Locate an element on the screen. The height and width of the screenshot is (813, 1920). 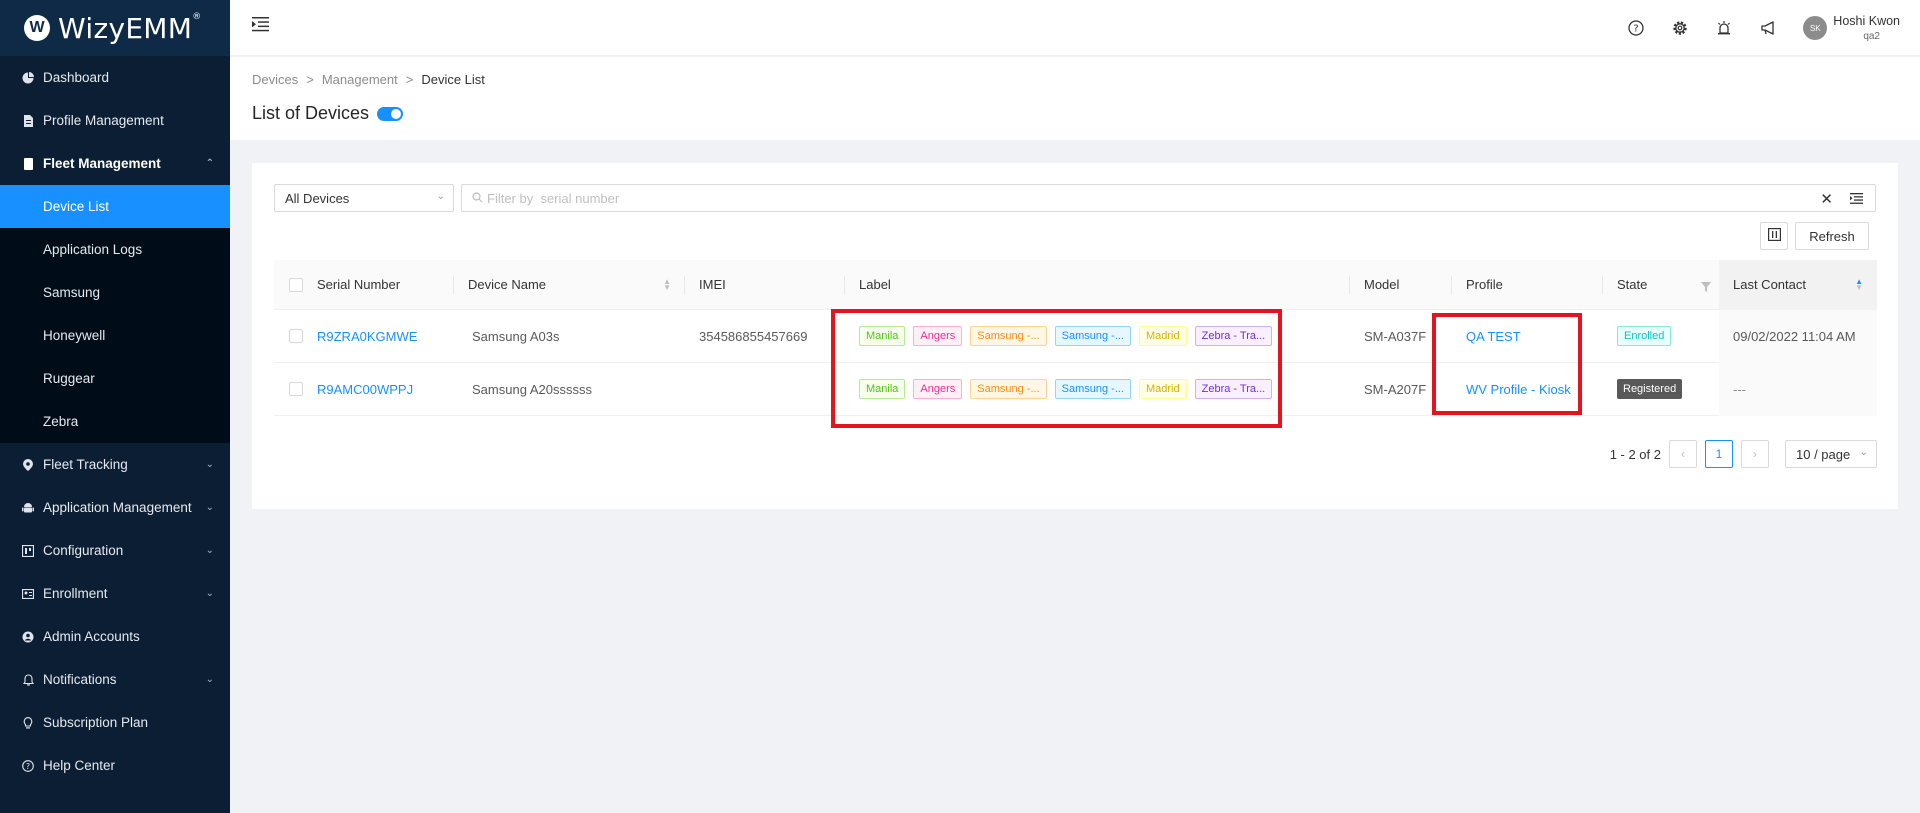
sidebar-item-configuration: Configuration ⌄ is located at coordinates (115, 550).